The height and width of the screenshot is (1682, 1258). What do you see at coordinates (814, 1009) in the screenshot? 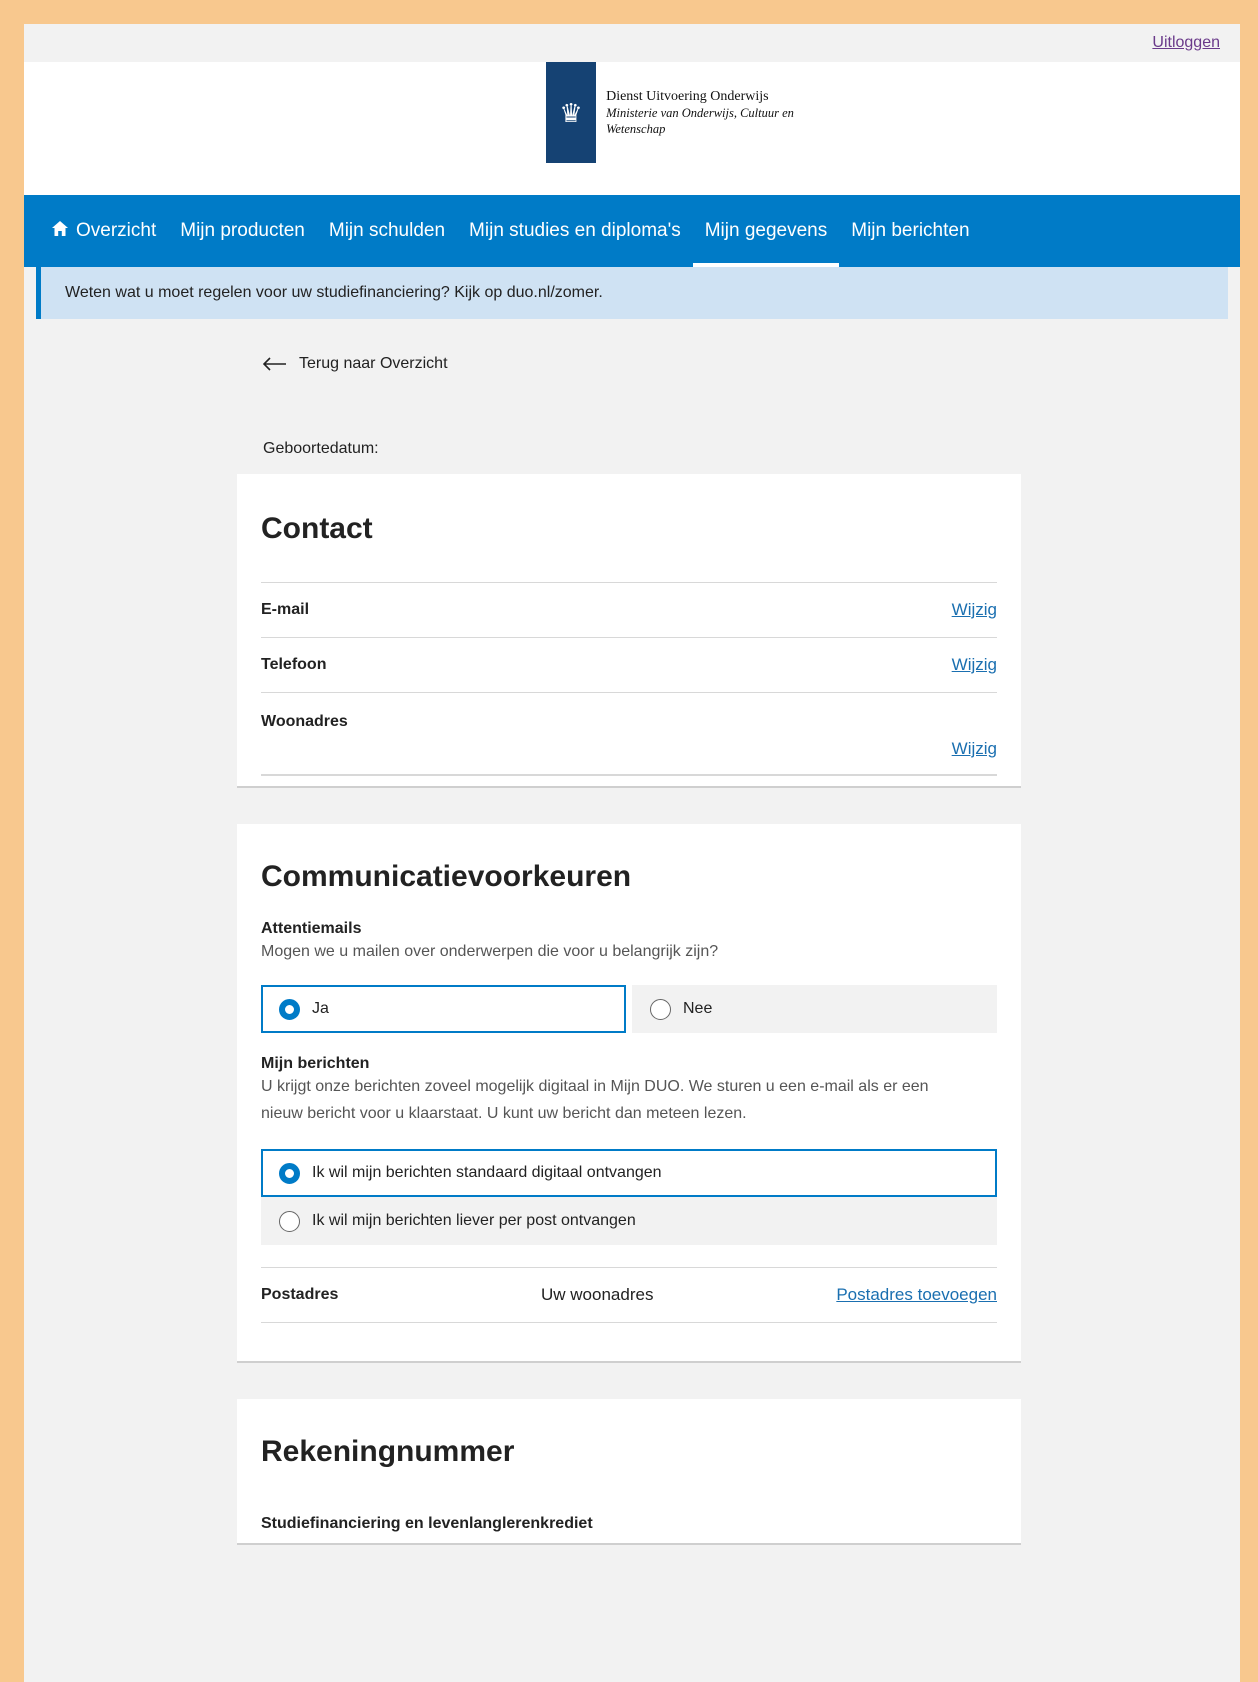
I see `radio-attention-no: Nee` at bounding box center [814, 1009].